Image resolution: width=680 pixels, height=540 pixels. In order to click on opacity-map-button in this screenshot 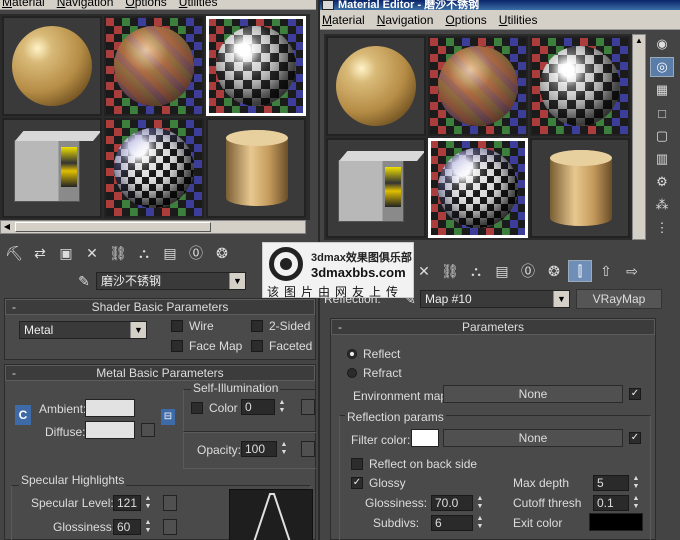, I will do `click(308, 449)`.